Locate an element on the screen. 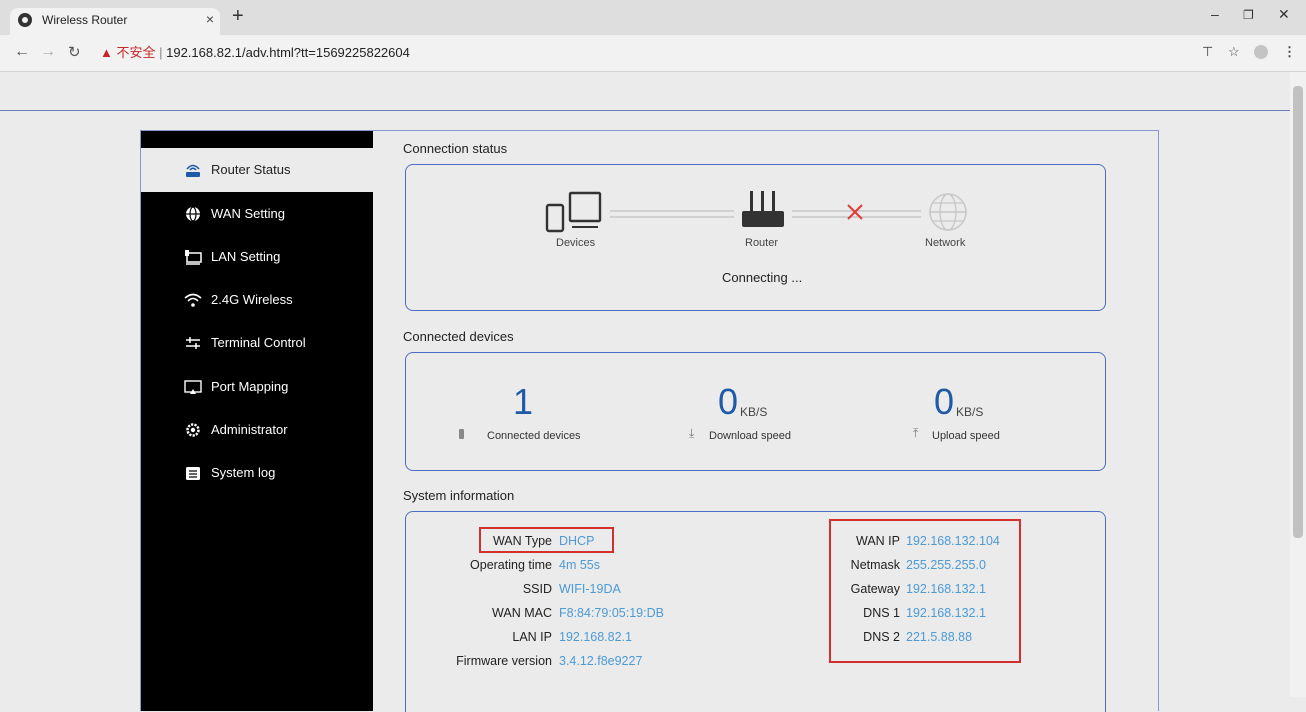 The width and height of the screenshot is (1306, 712). sidebar-item-lan-setting: LAN Setting is located at coordinates (257, 257).